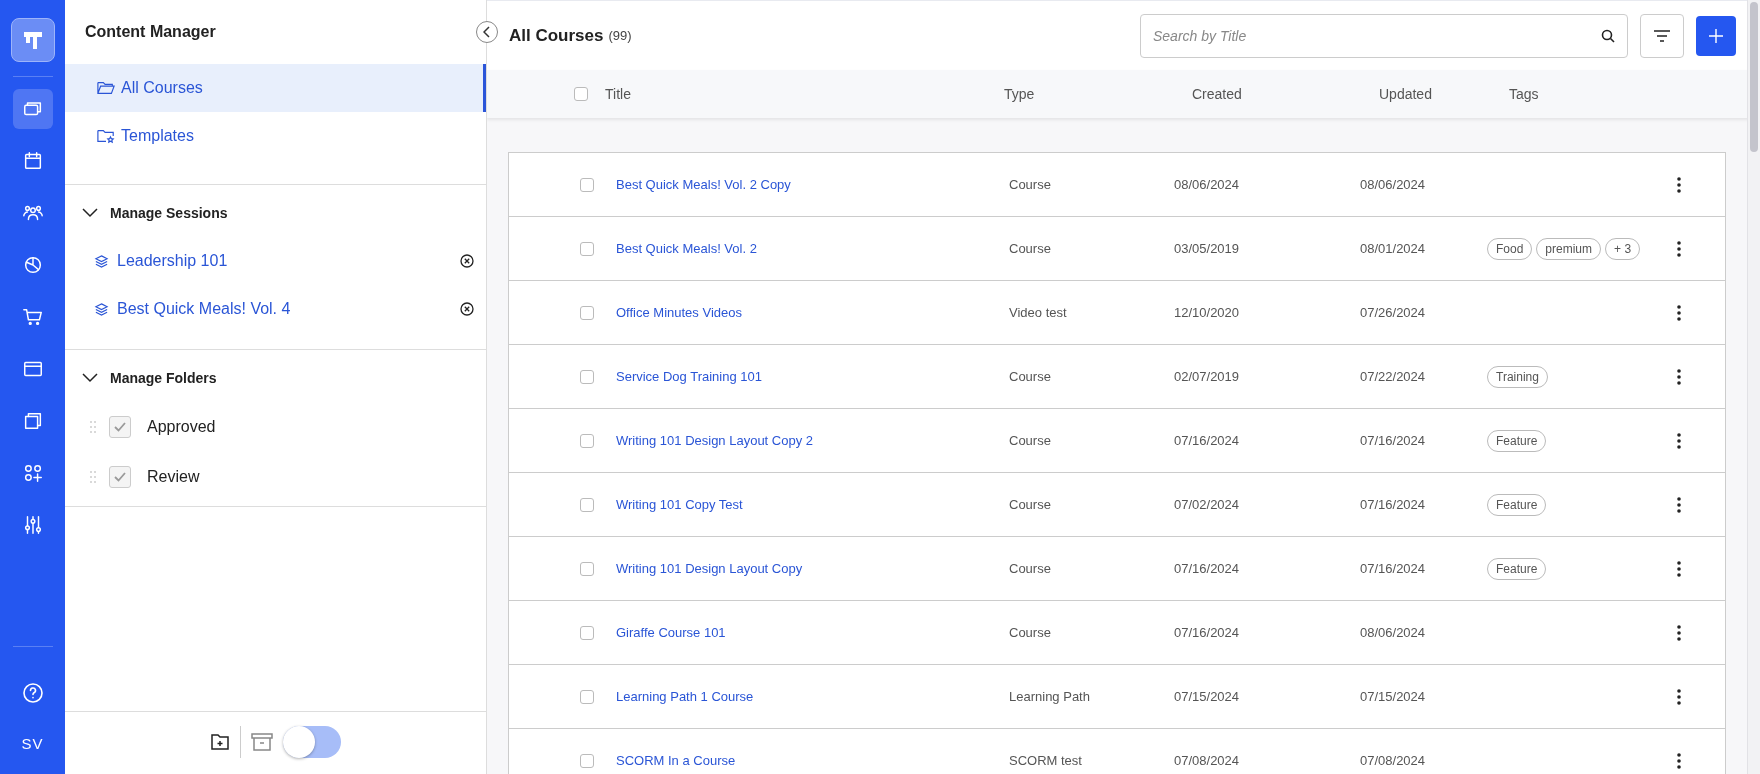  I want to click on archive-box-icon, so click(262, 742).